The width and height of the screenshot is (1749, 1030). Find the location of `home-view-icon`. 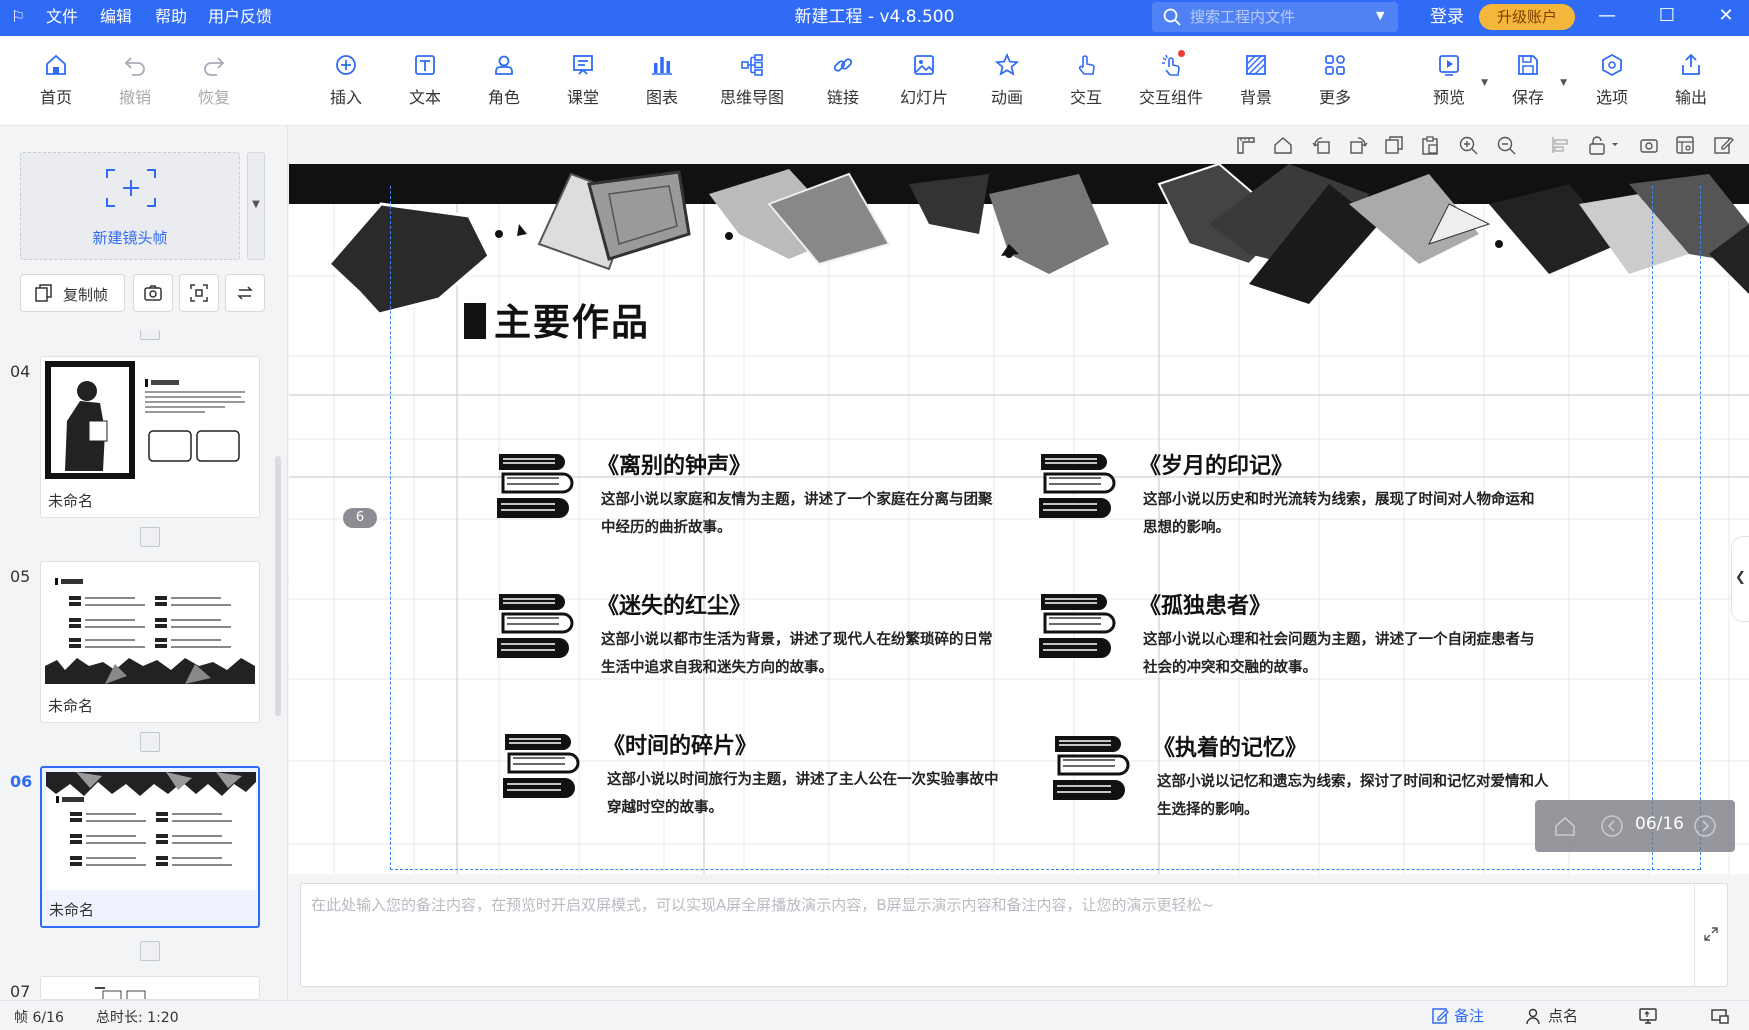

home-view-icon is located at coordinates (1283, 145).